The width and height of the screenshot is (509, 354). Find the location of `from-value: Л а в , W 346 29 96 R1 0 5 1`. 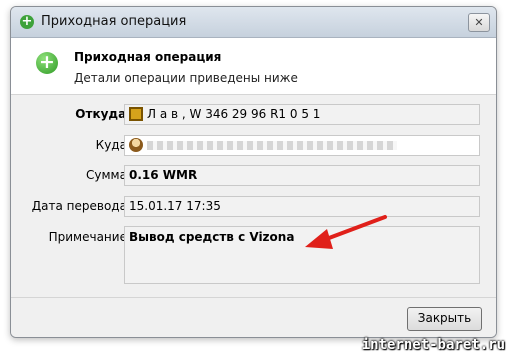

from-value: Л а в , W 346 29 96 R1 0 5 1 is located at coordinates (234, 114).